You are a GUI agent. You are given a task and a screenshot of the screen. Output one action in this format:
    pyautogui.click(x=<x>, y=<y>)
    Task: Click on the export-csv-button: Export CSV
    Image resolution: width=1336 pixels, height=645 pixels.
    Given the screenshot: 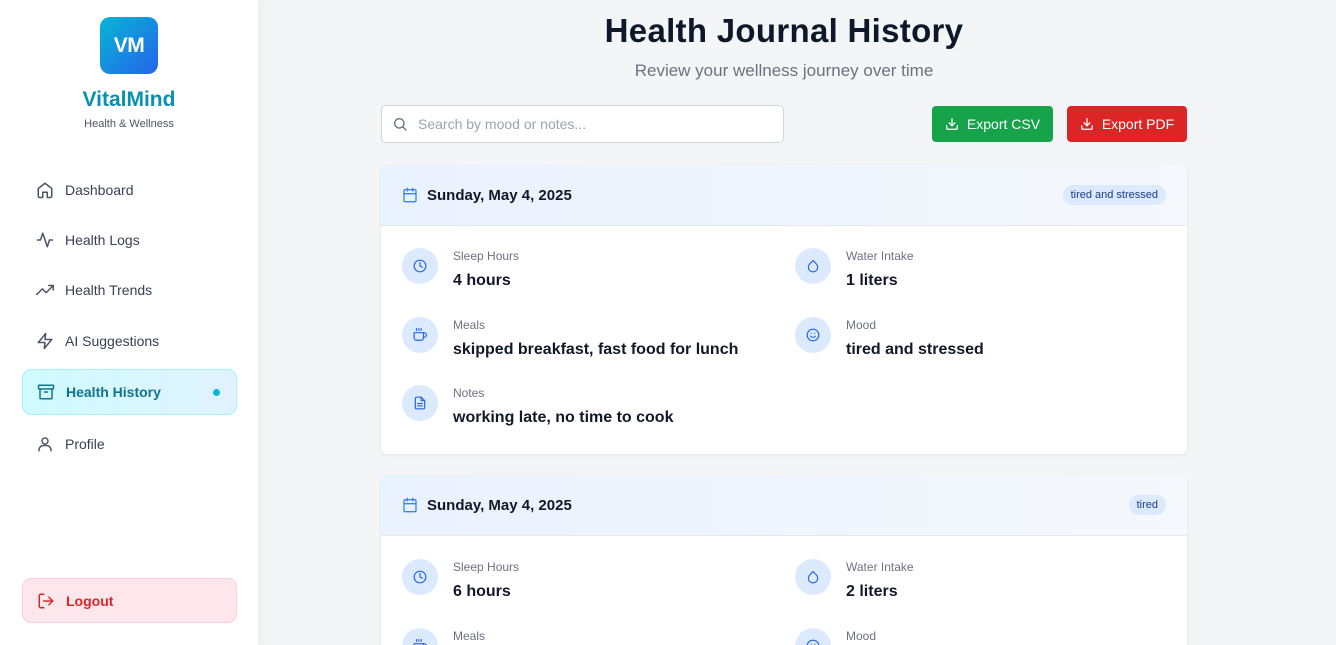 What is the action you would take?
    pyautogui.click(x=992, y=124)
    